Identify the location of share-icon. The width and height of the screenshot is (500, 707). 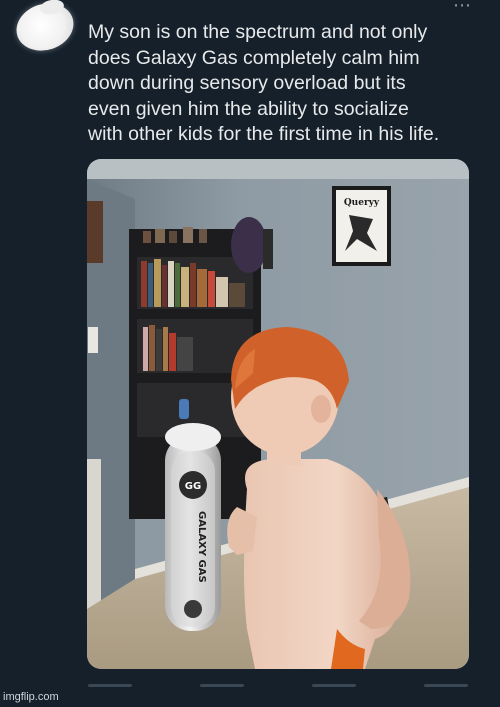
(446, 685).